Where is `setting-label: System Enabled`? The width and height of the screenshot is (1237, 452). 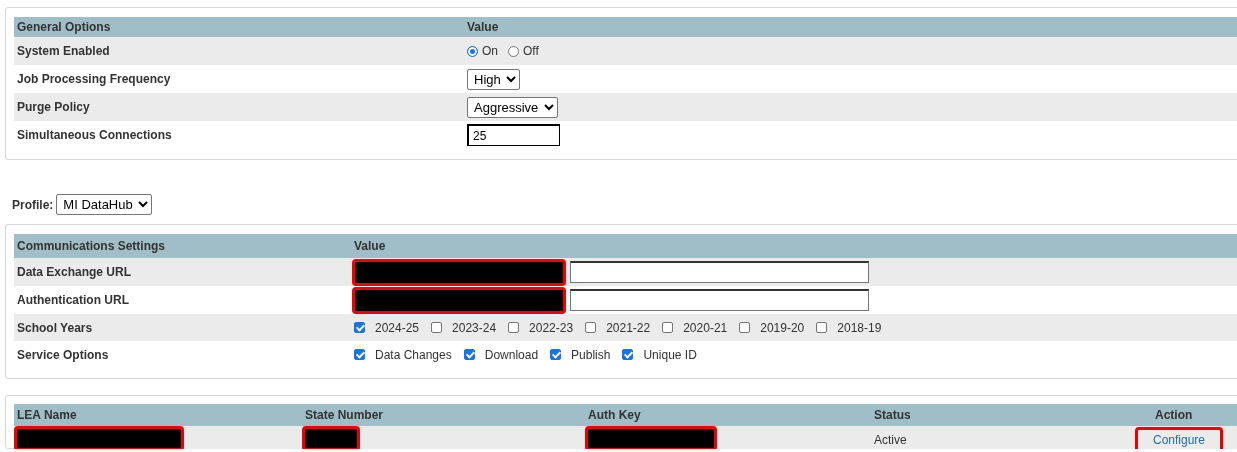 setting-label: System Enabled is located at coordinates (63, 51).